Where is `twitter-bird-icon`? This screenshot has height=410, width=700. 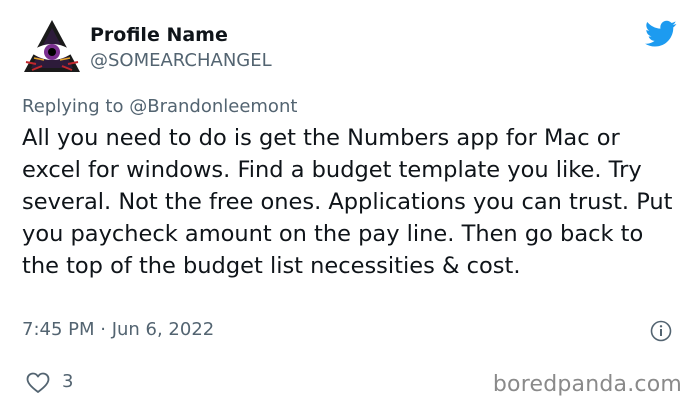 twitter-bird-icon is located at coordinates (661, 33).